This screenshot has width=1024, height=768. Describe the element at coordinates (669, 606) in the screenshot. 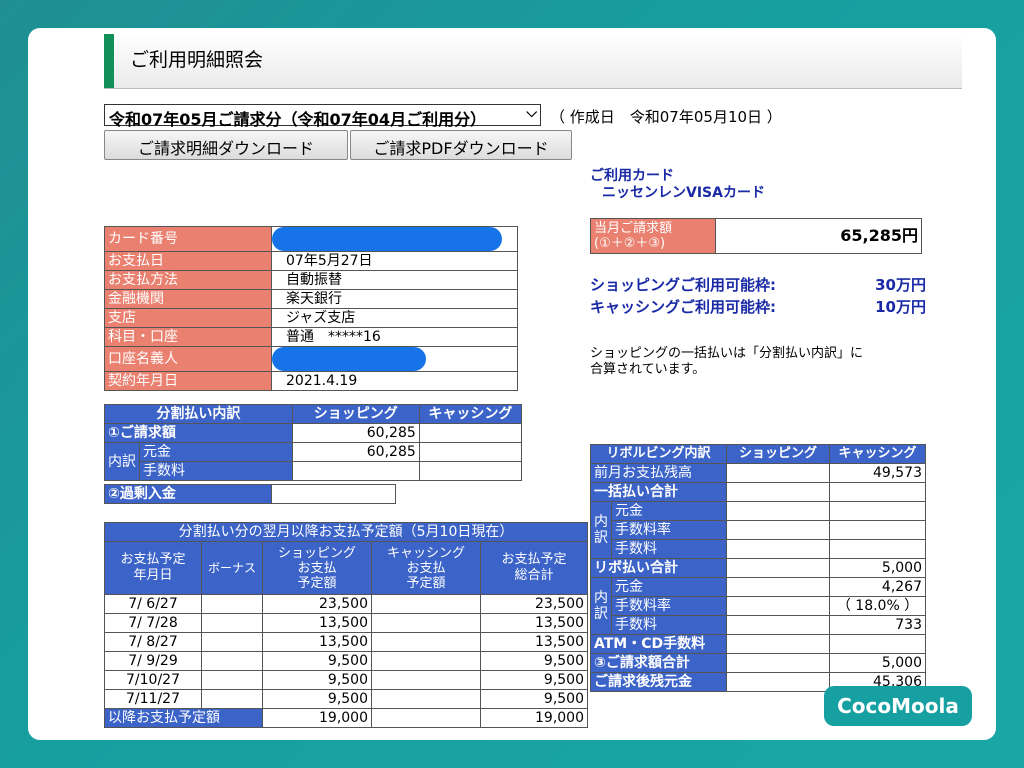

I see `revo-rate-label: 手数料率` at that location.